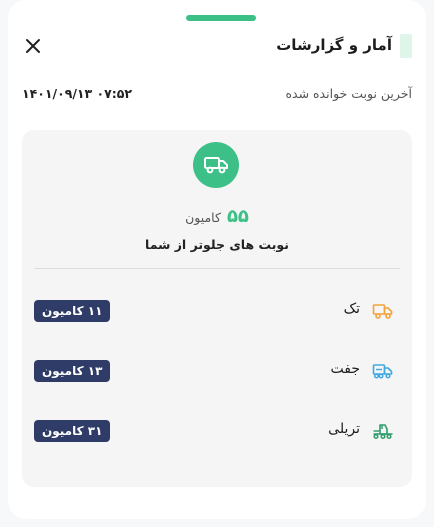  I want to click on list-item-label: تریلی, so click(344, 429).